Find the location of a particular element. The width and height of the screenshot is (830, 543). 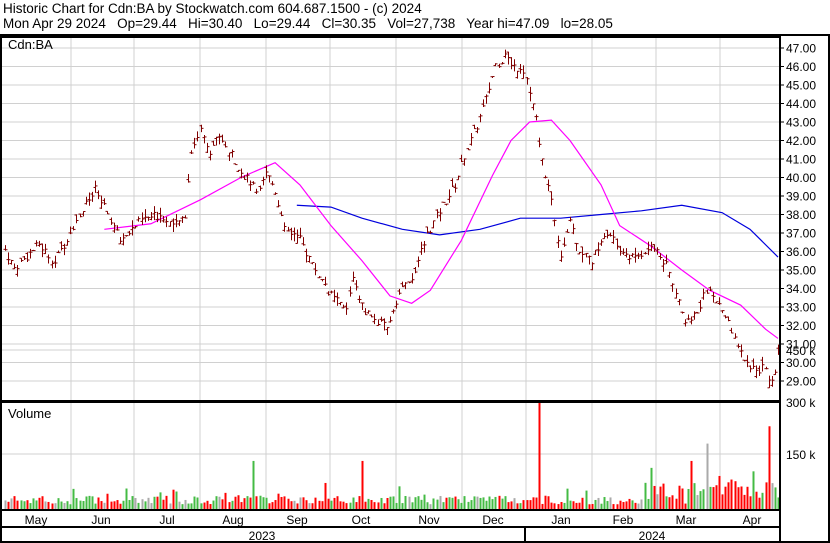

price-tick-label: 35.00 is located at coordinates (801, 271).